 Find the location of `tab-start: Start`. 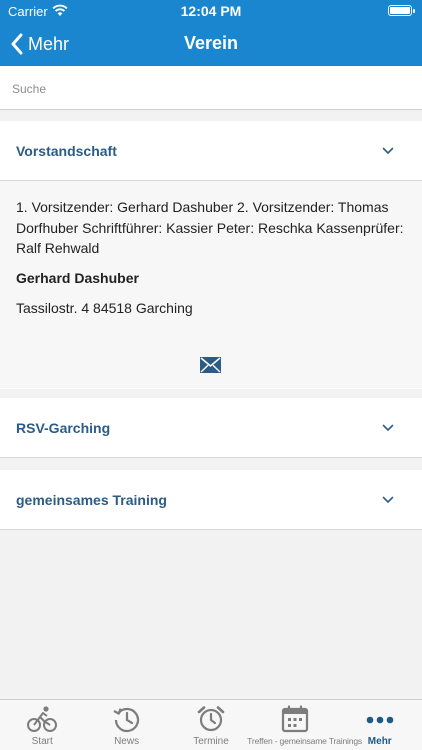

tab-start: Start is located at coordinates (42, 725).